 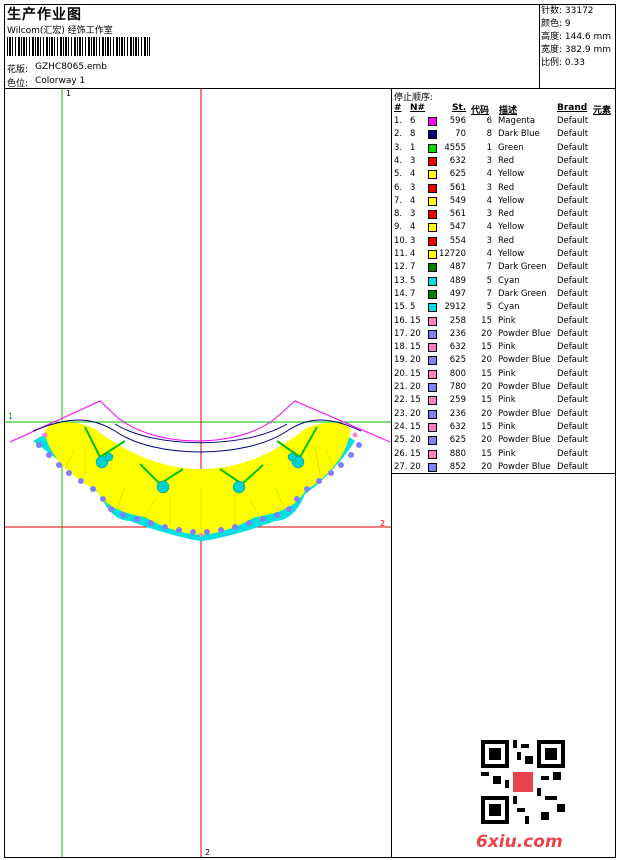 I want to click on row-num: 1., so click(x=398, y=121).